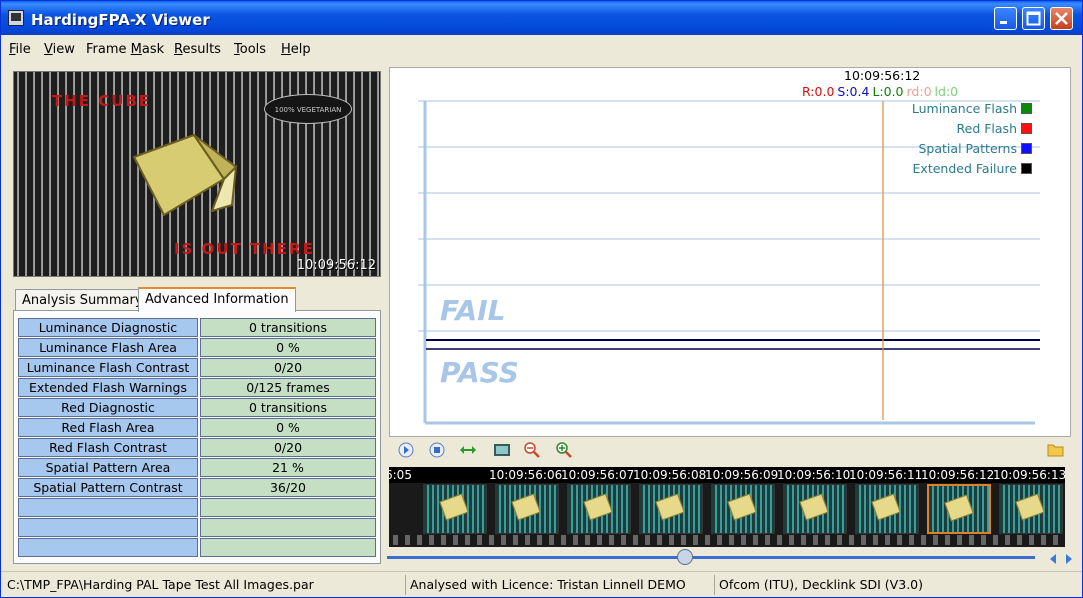  Describe the element at coordinates (406, 450) in the screenshot. I see `play-icon` at that location.